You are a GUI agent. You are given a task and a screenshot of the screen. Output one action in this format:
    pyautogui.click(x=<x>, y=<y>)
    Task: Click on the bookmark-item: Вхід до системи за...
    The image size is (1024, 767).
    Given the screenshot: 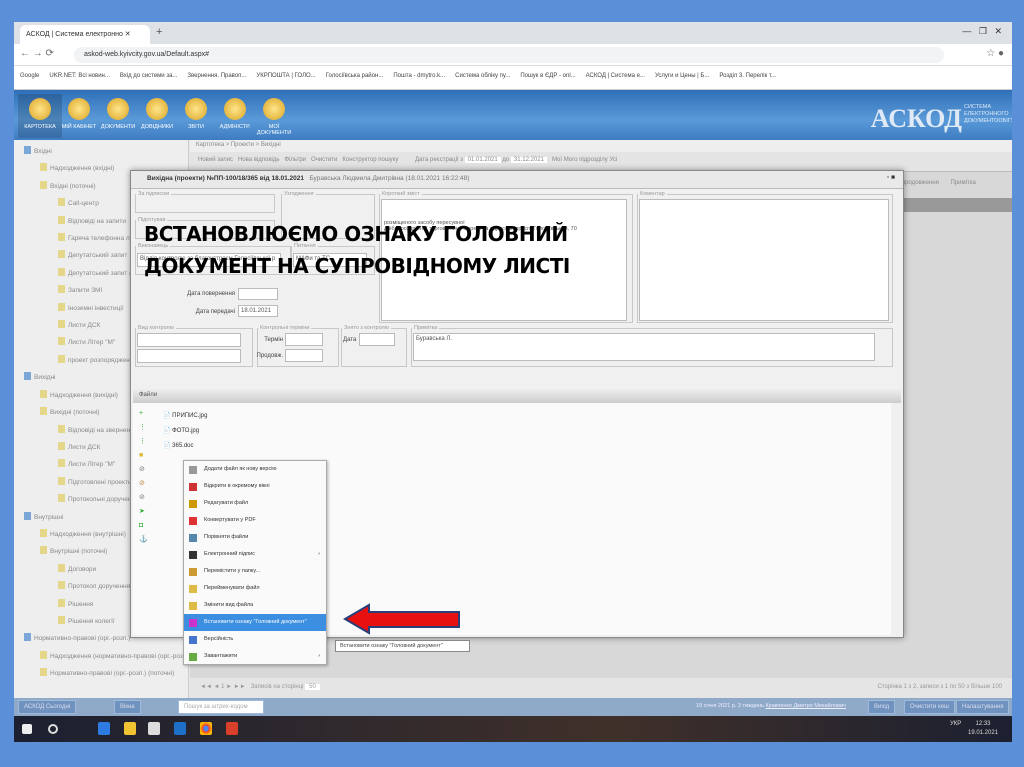 What is the action you would take?
    pyautogui.click(x=149, y=77)
    